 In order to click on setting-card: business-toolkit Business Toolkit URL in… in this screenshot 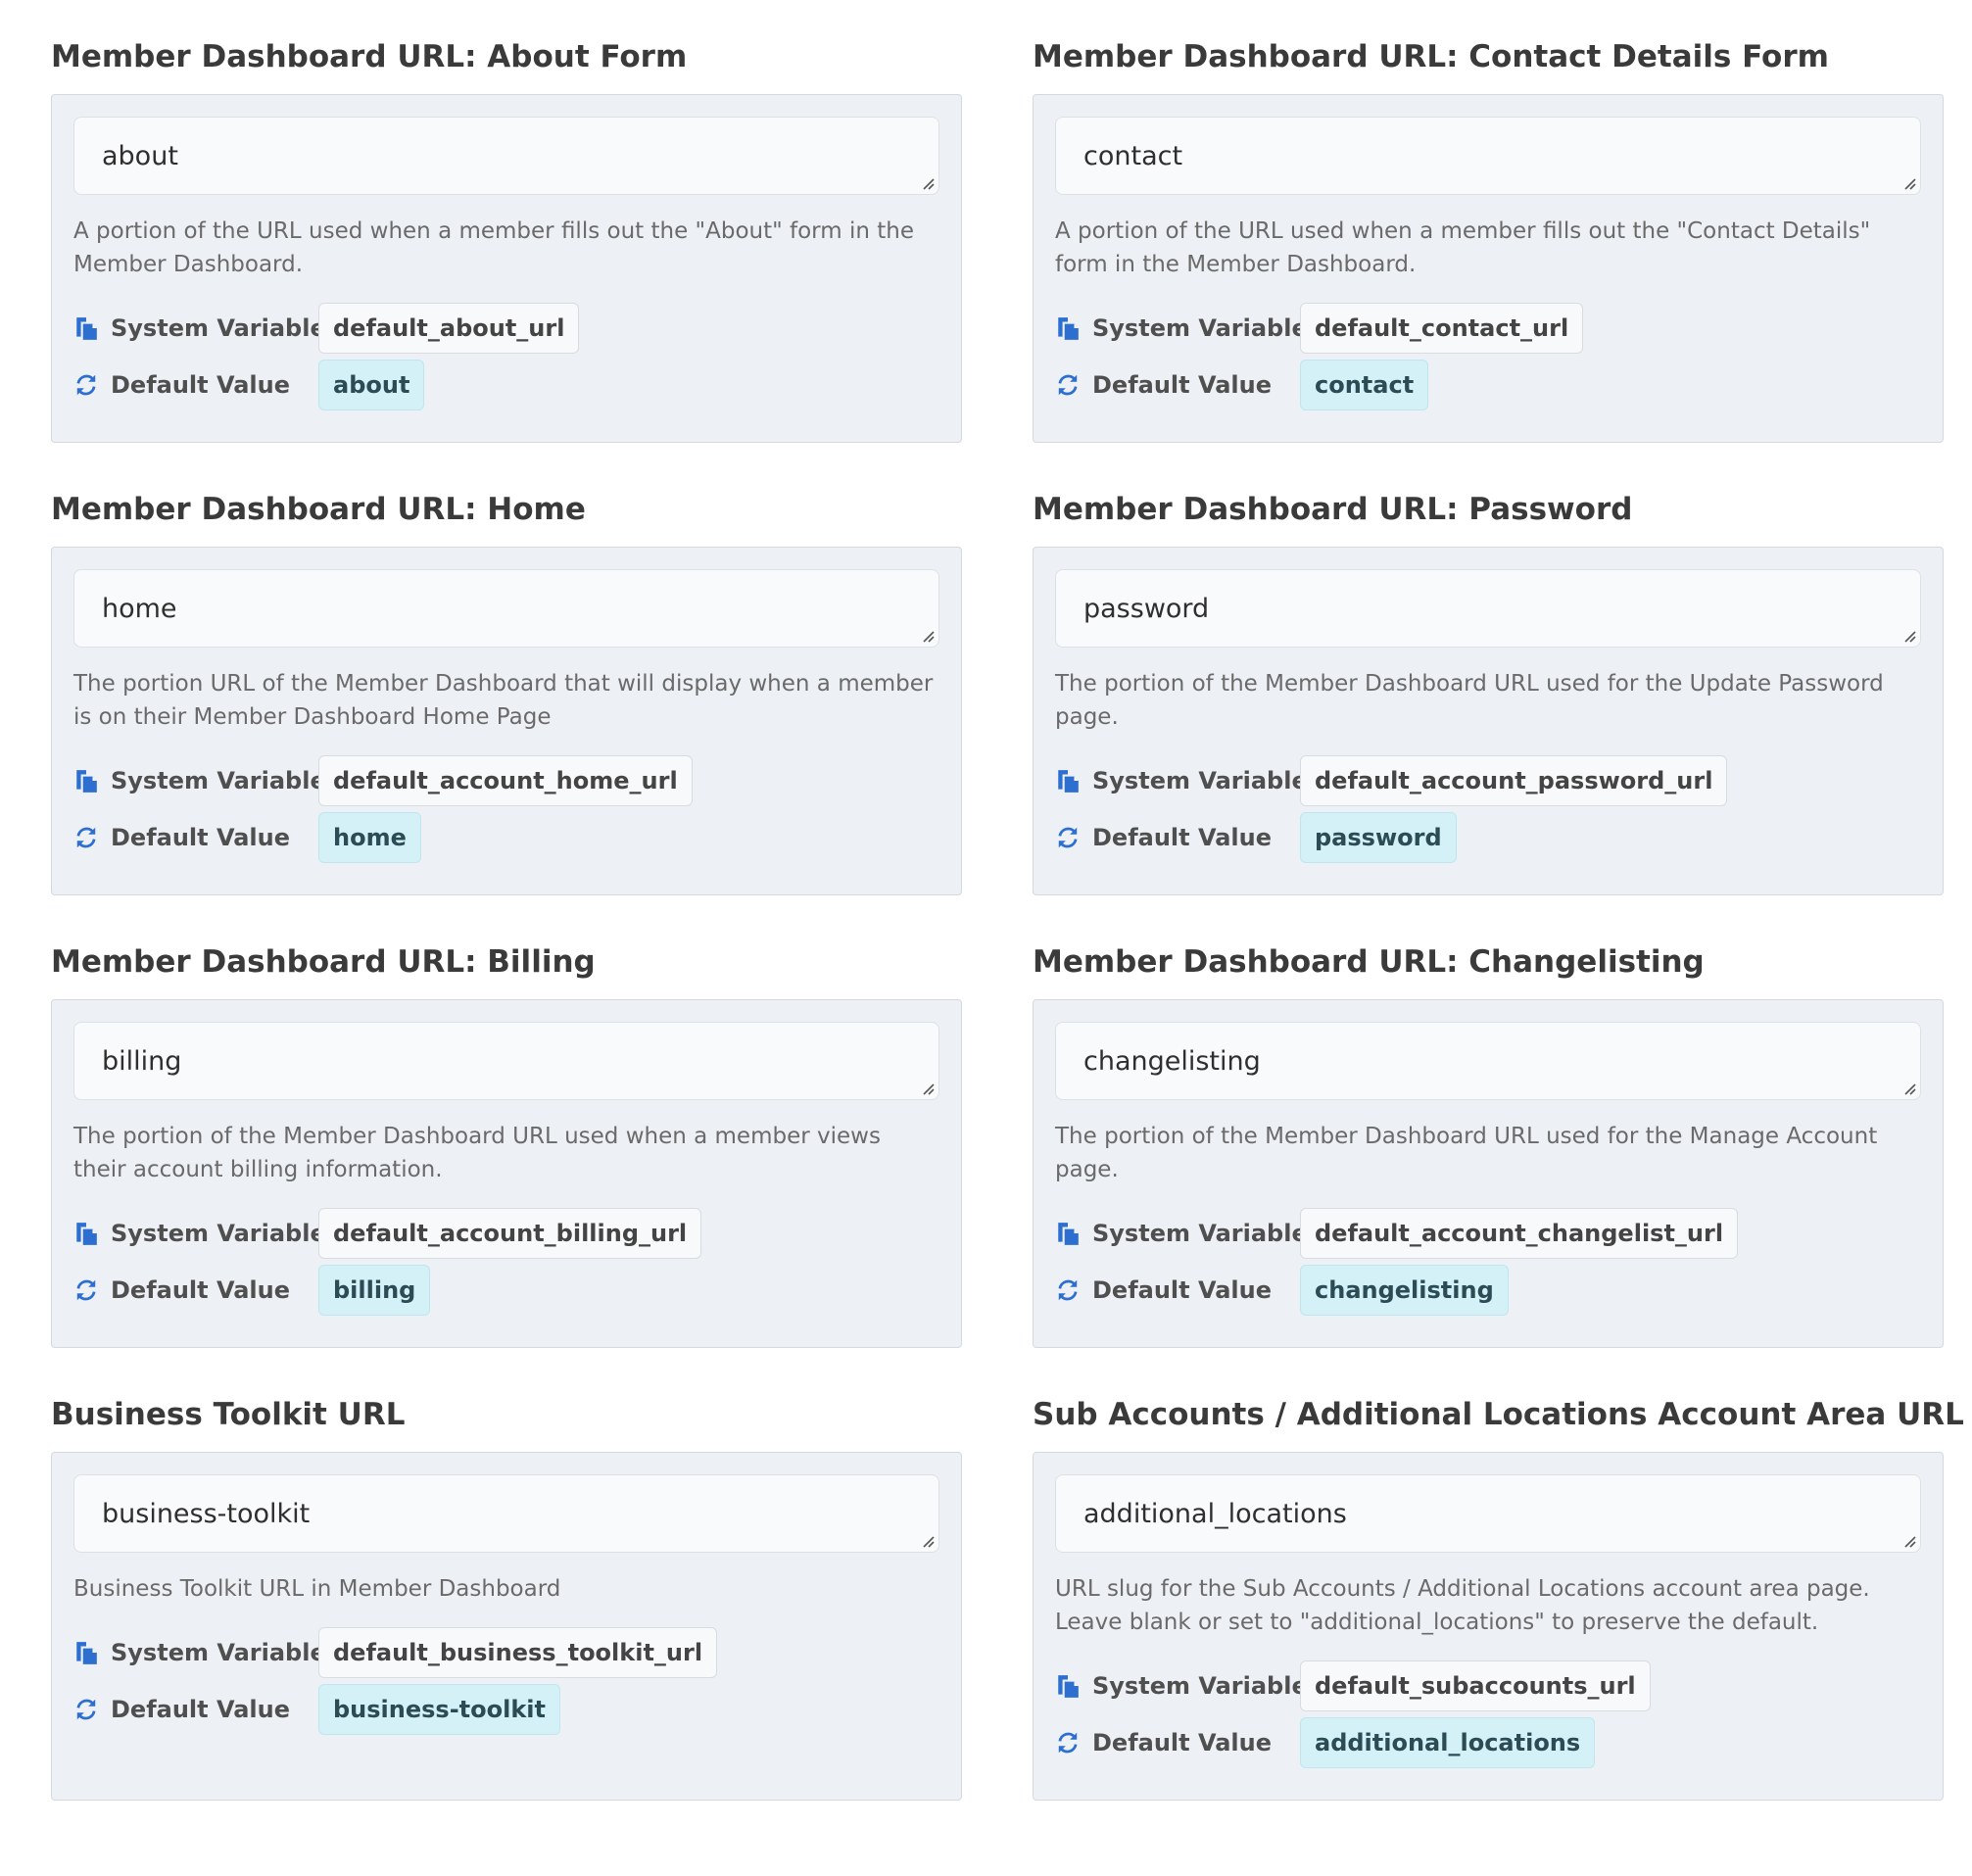, I will do `click(506, 1626)`.